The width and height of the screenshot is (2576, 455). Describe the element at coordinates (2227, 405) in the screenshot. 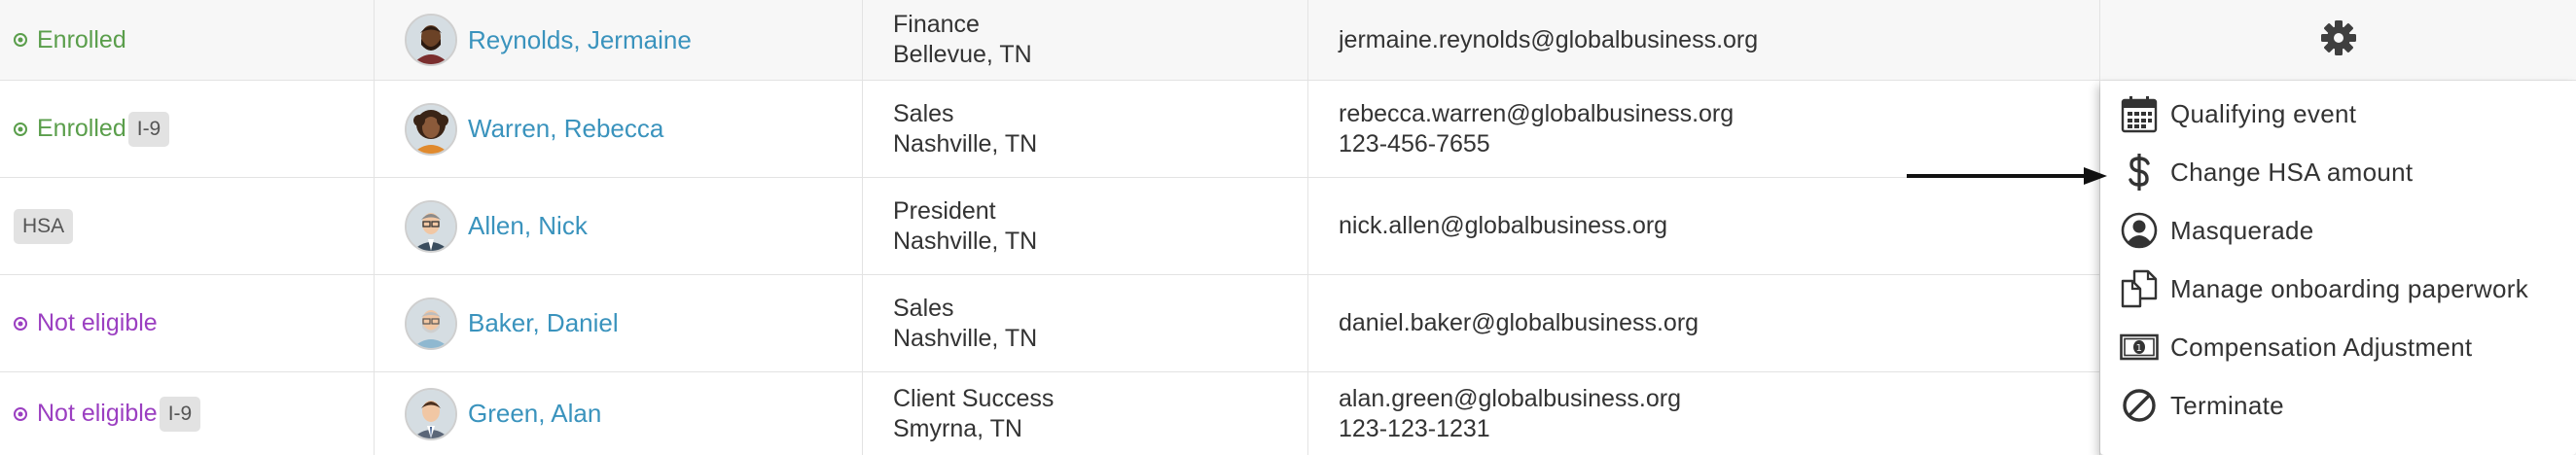

I see `menu-item-label: Terminate` at that location.